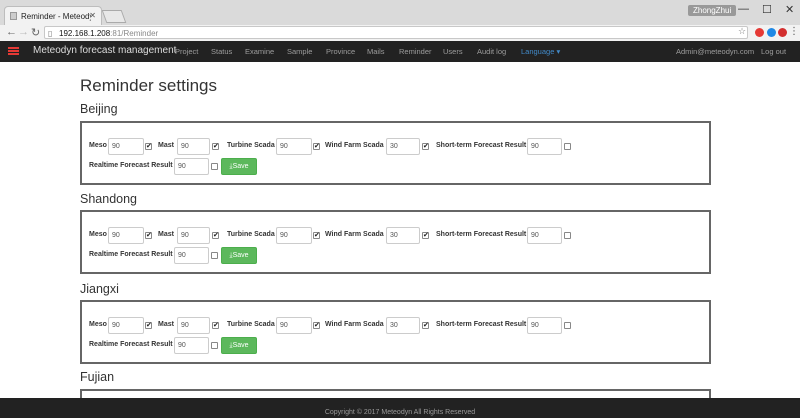  What do you see at coordinates (251, 234) in the screenshot?
I see `turbine-label: Turbine Scada` at bounding box center [251, 234].